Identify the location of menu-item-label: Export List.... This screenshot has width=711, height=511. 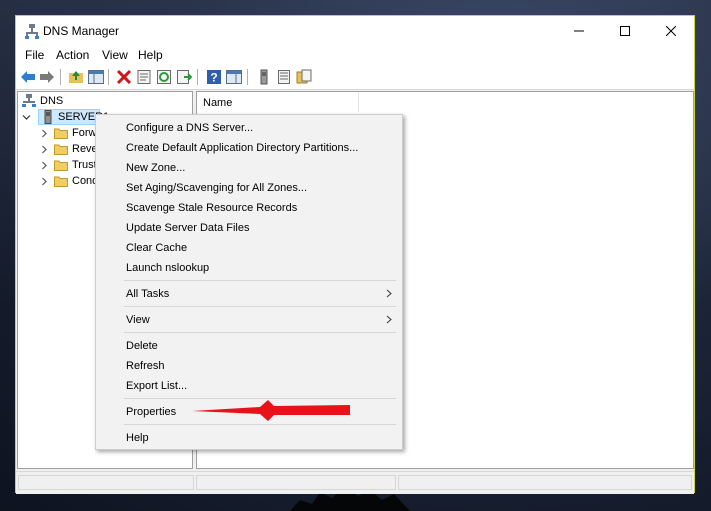
(157, 386).